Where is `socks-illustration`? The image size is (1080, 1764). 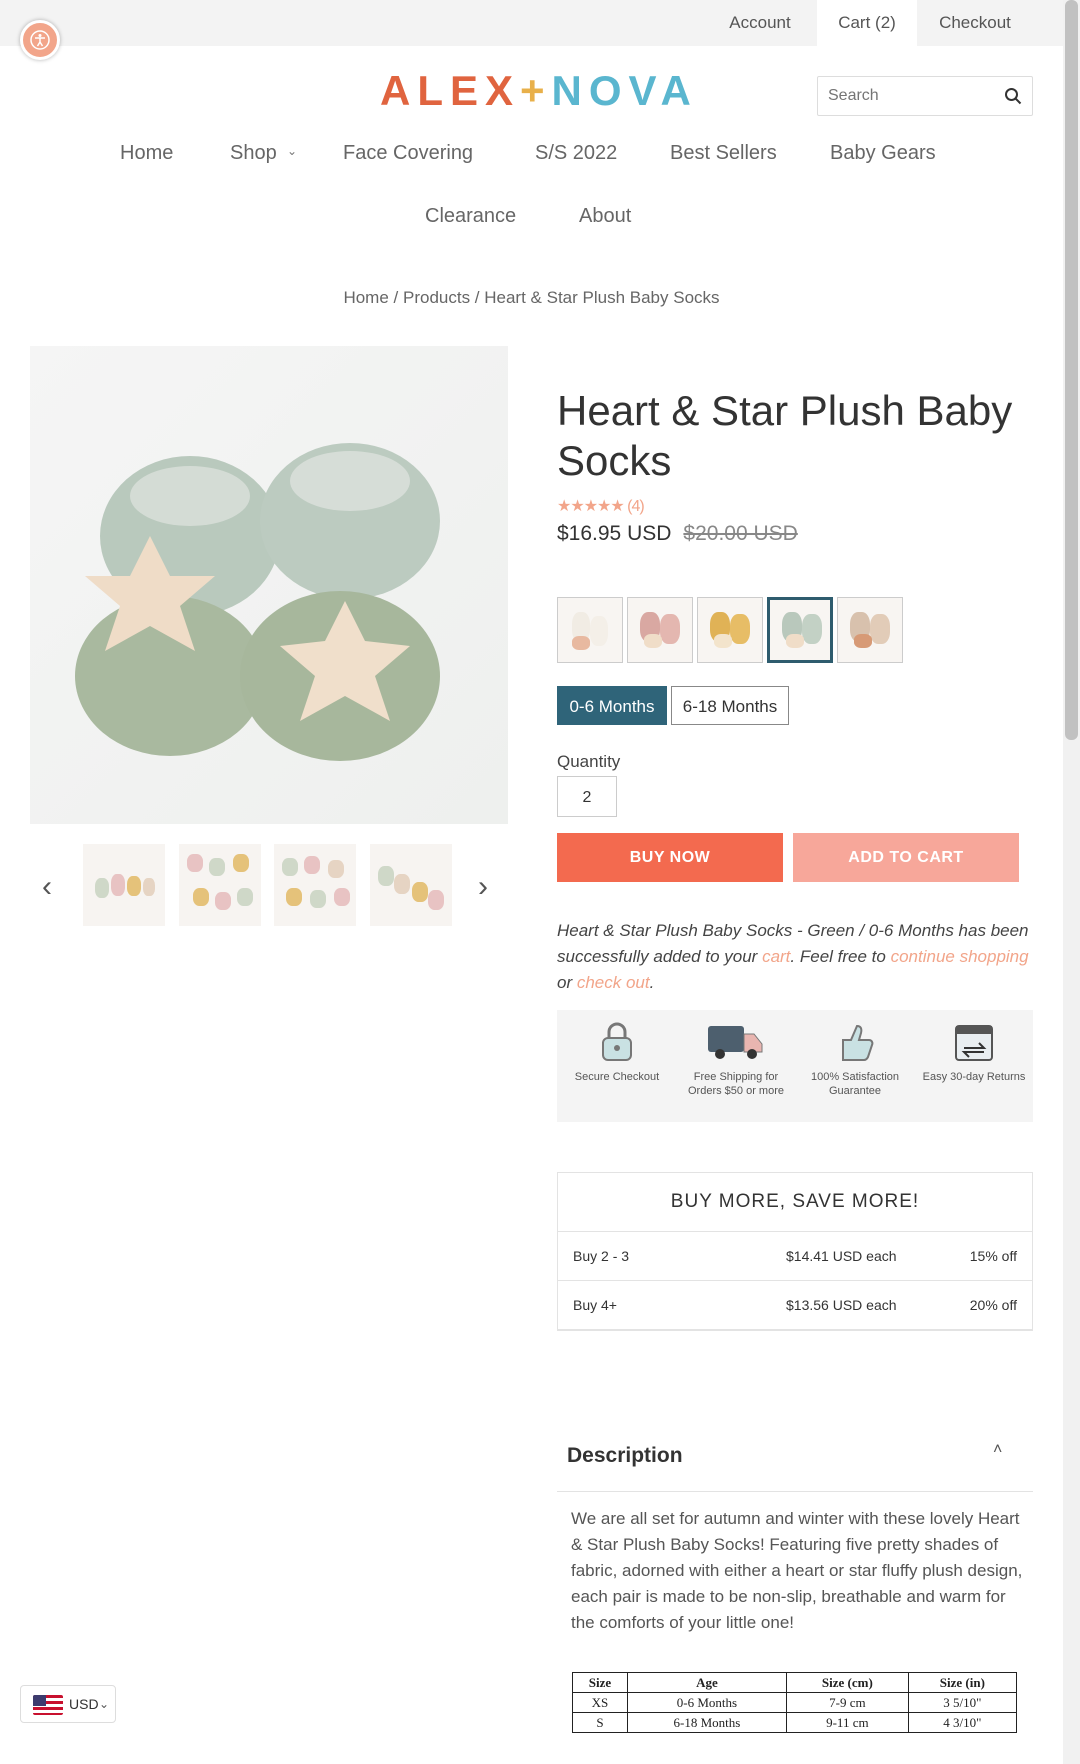
socks-illustration is located at coordinates (257, 602).